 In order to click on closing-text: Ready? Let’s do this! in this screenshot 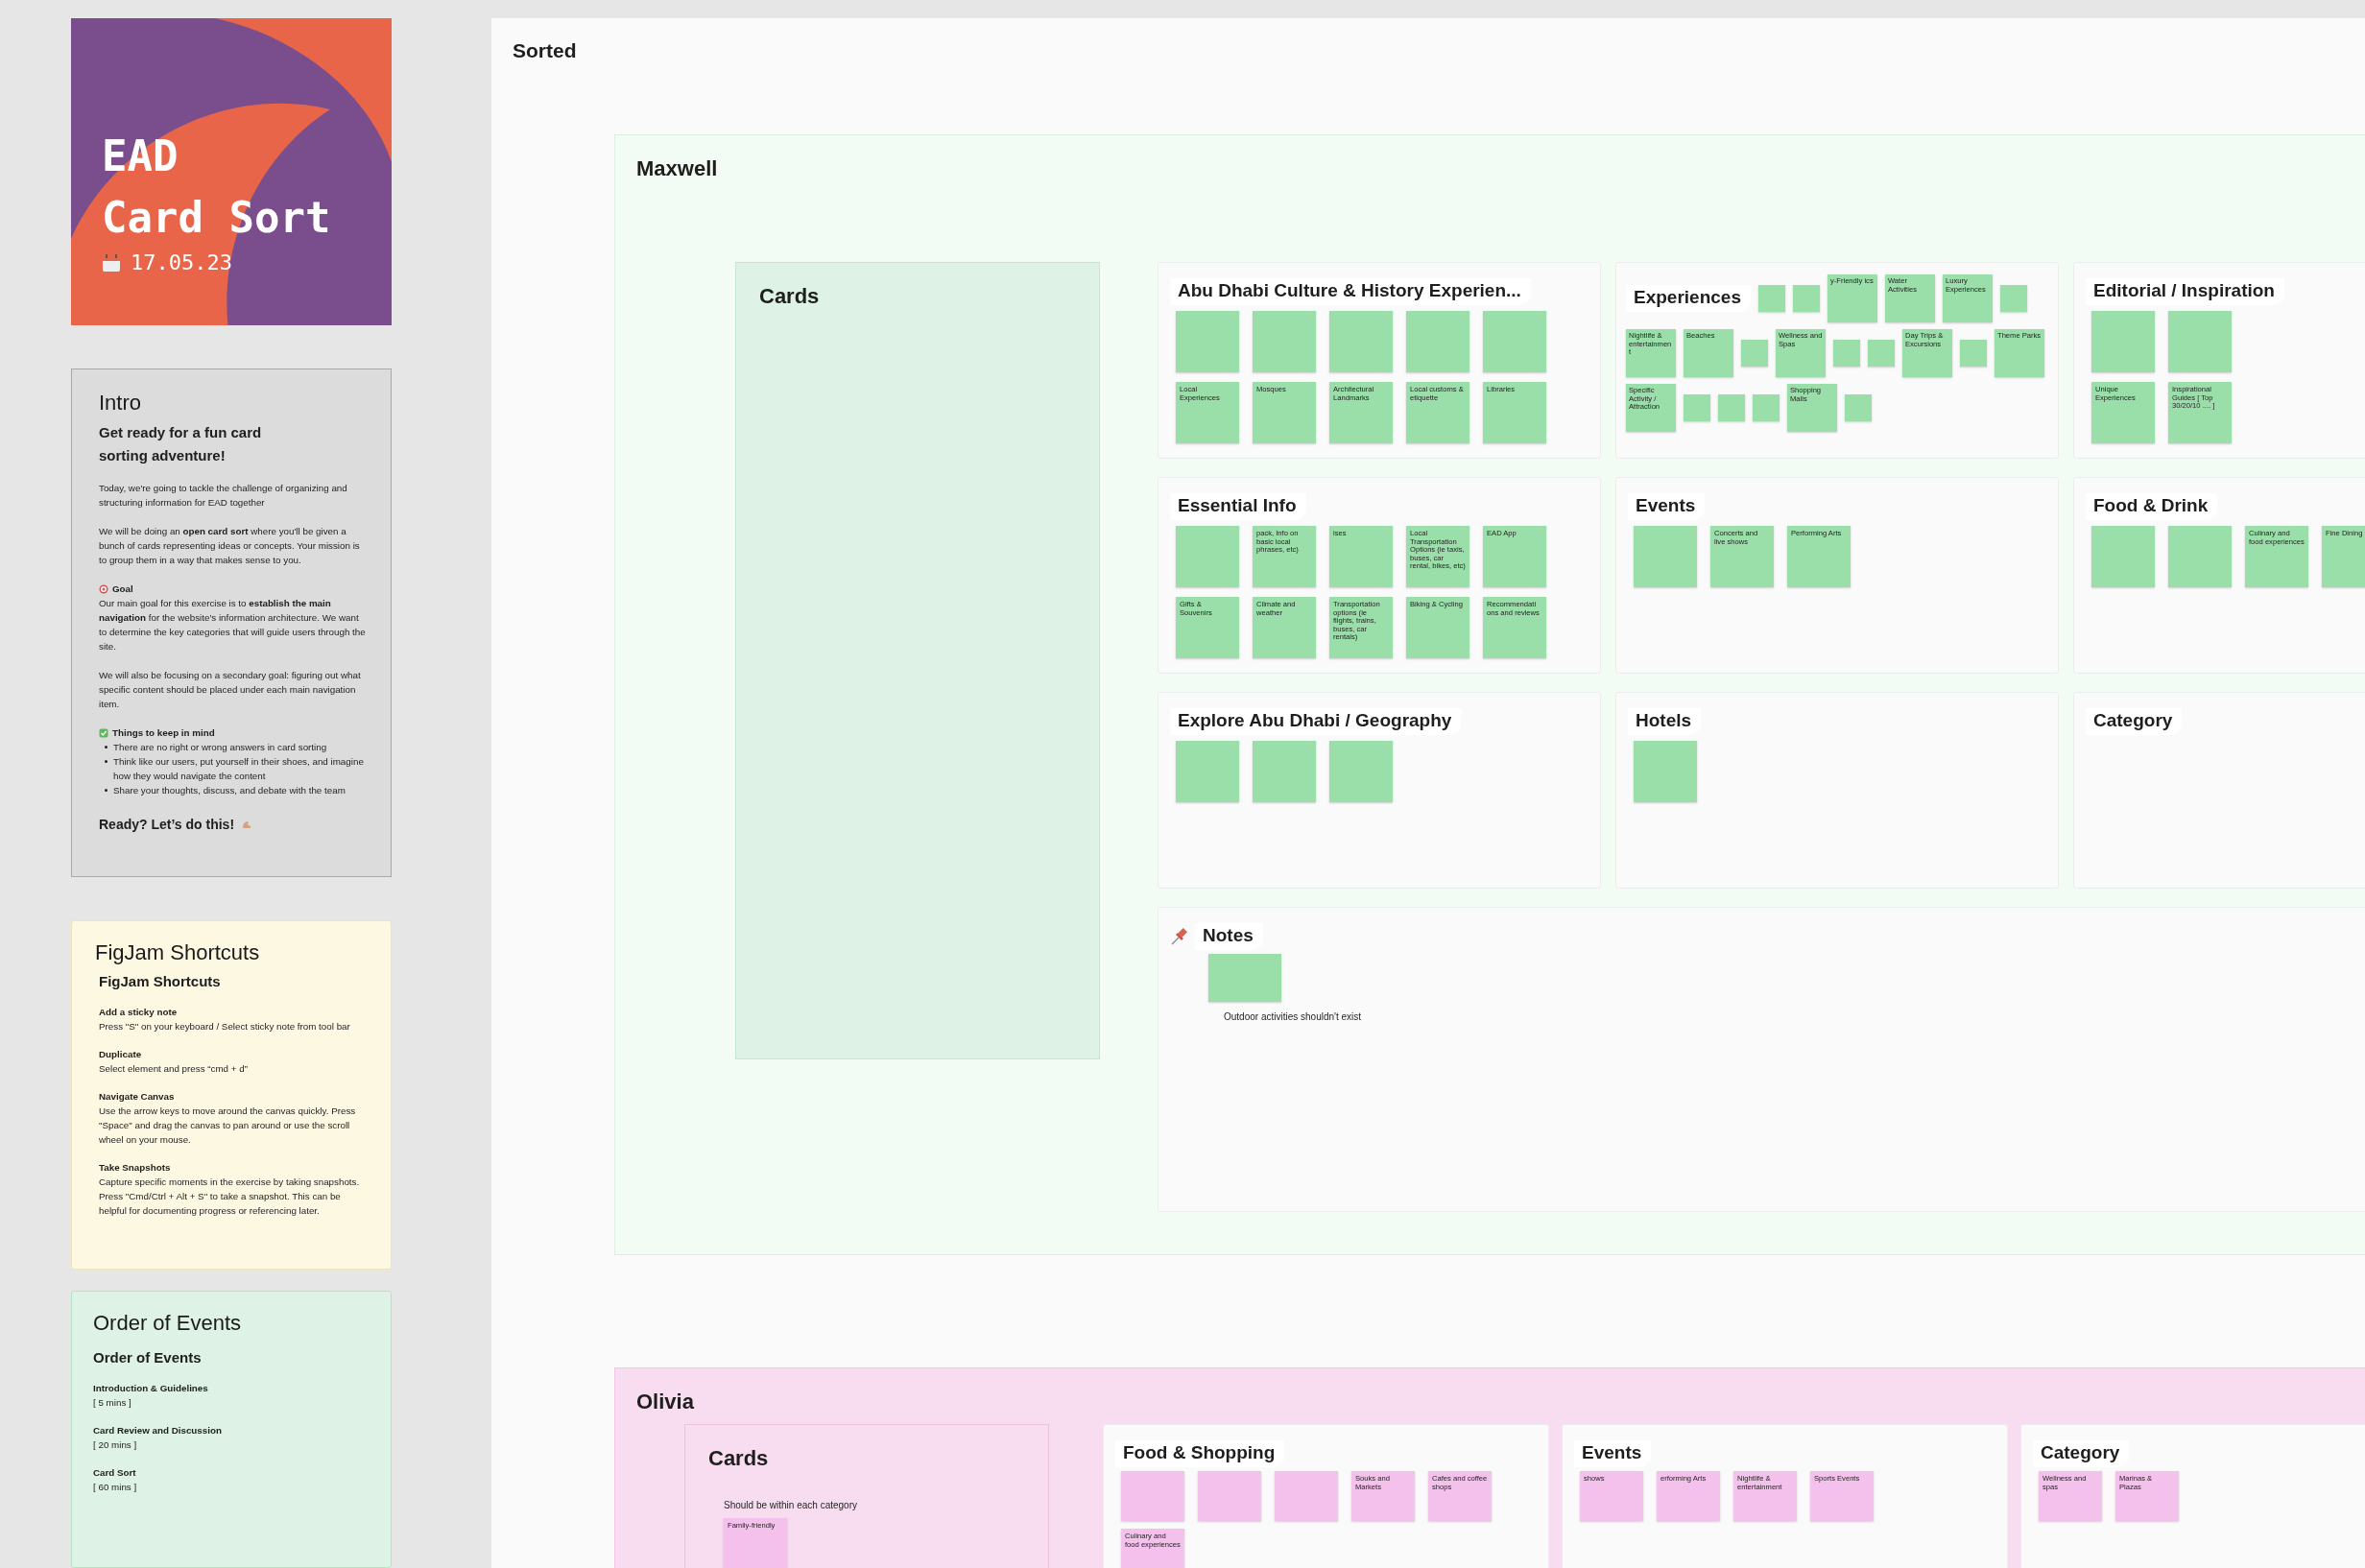, I will do `click(167, 825)`.